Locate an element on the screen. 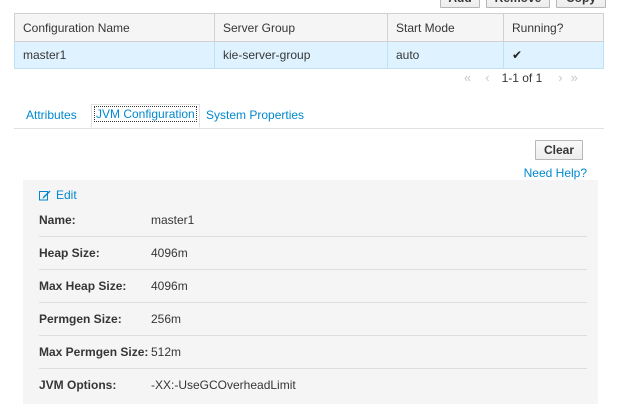  pagination: « ‹ 1-1 of 1 › » is located at coordinates (521, 77).